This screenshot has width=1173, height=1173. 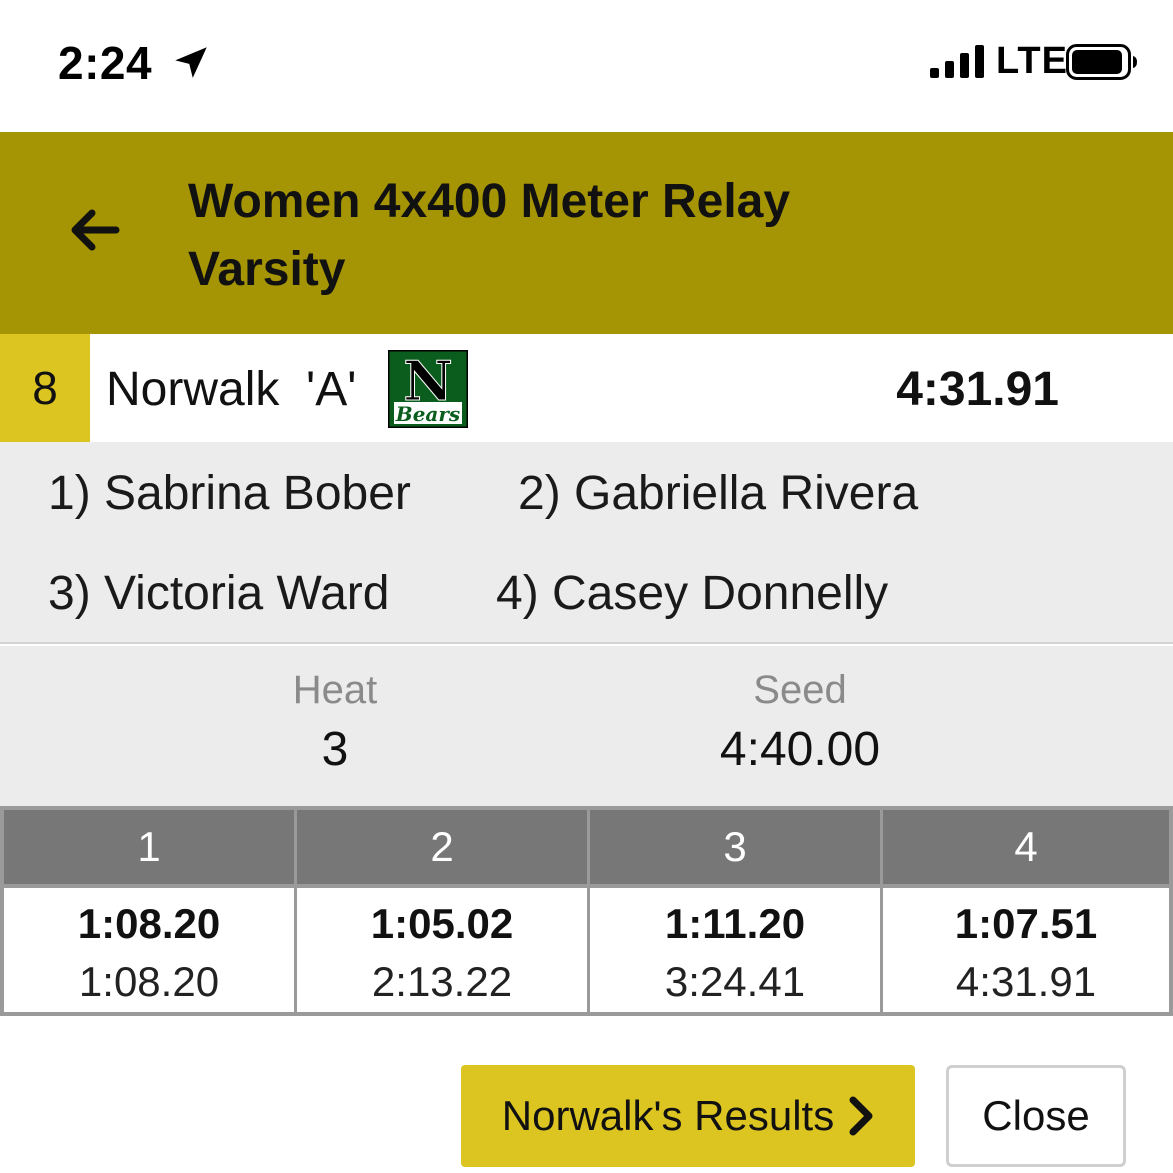 I want to click on team-logo: N Bears, so click(x=428, y=389).